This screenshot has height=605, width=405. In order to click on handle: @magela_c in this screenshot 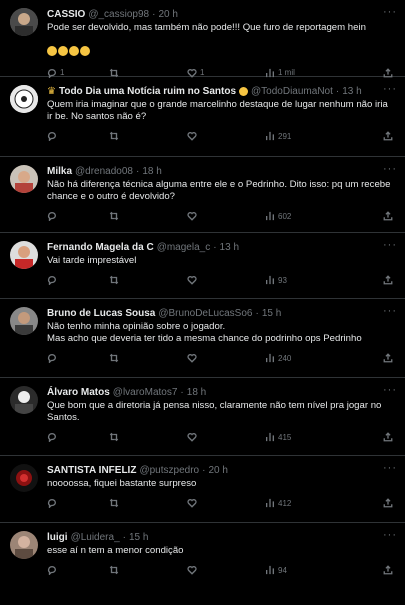, I will do `click(184, 247)`.